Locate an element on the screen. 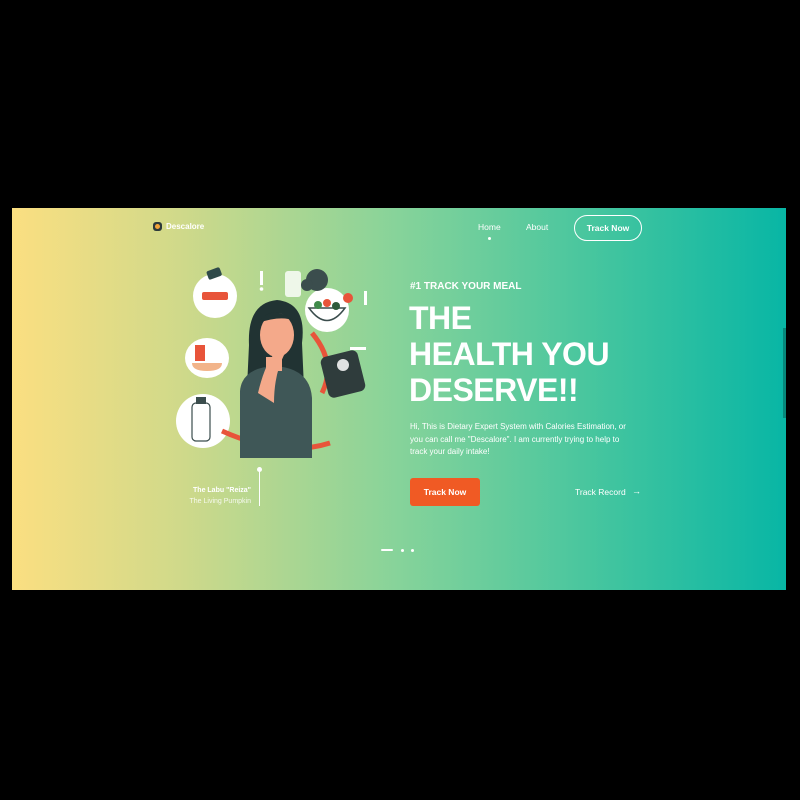 This screenshot has width=800, height=800. hero-eyebrow: #1 TRACK YOUR MEAL is located at coordinates (466, 286).